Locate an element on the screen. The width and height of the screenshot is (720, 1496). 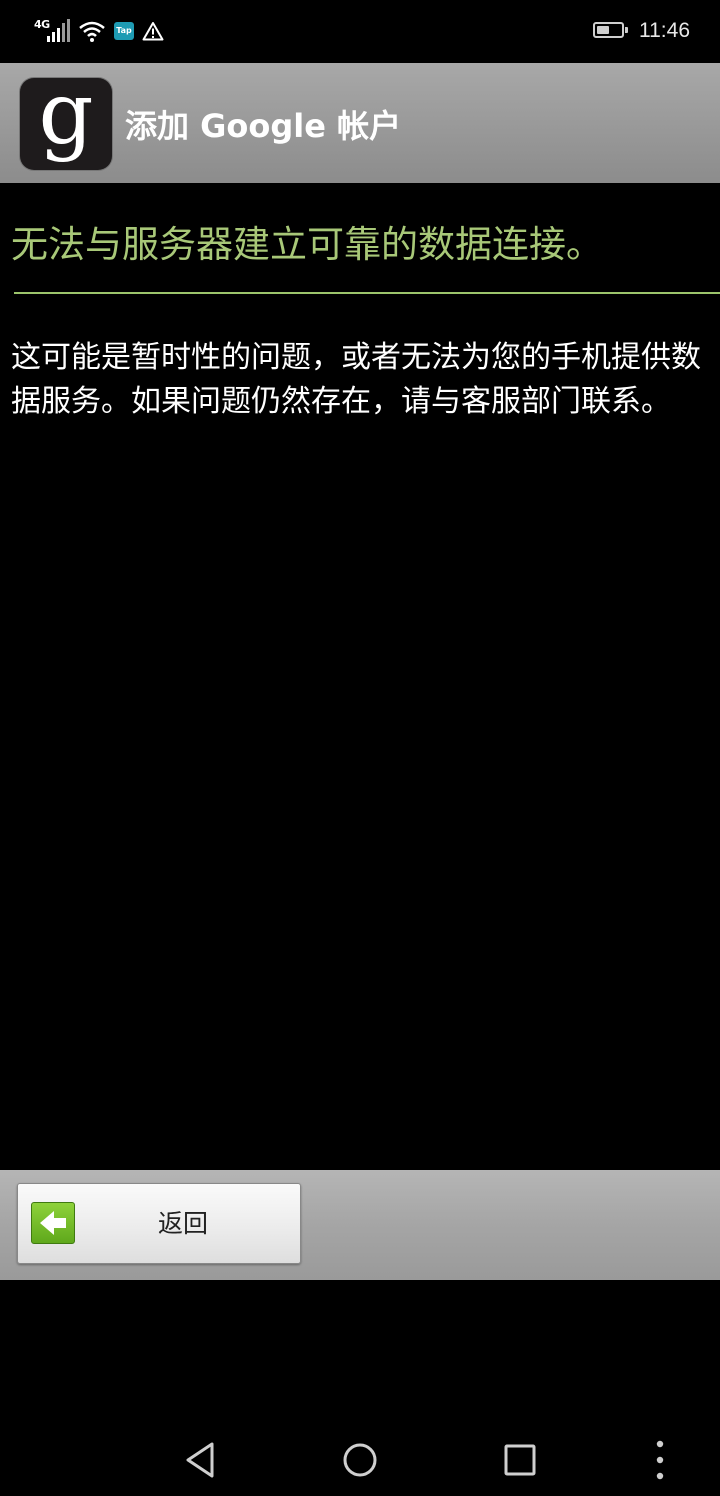
error-heading: 无法与服务器建立可靠的数据连接。 is located at coordinates (307, 244).